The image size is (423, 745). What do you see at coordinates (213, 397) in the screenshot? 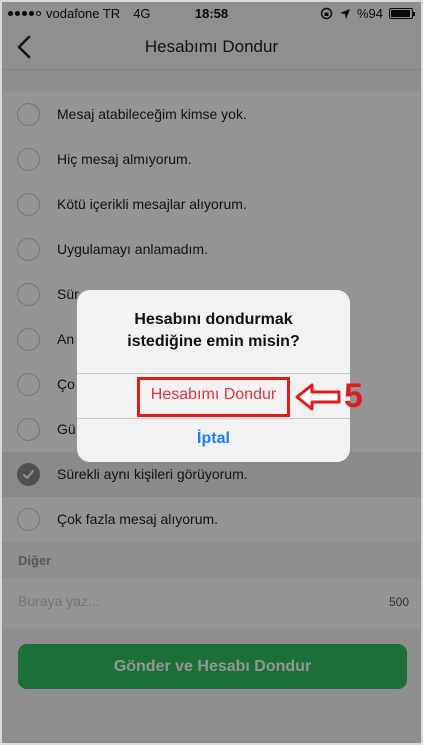
I see `highlight-box` at bounding box center [213, 397].